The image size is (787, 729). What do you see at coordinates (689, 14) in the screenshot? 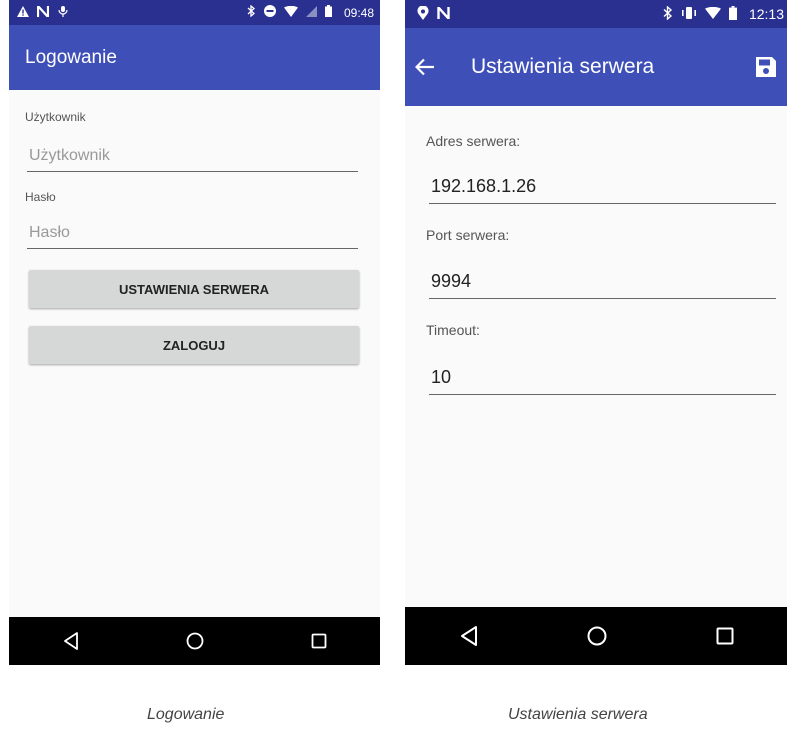
I see `vibrate-icon` at bounding box center [689, 14].